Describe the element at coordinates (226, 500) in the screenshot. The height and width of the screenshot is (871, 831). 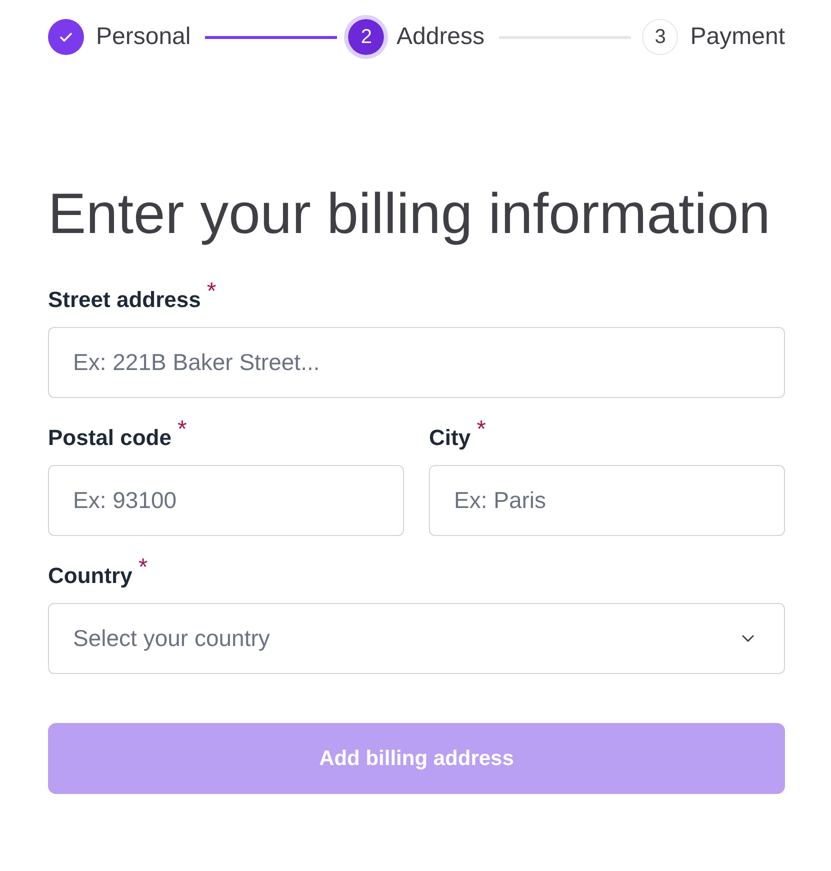
I see `input-field: Ex: 93100` at that location.